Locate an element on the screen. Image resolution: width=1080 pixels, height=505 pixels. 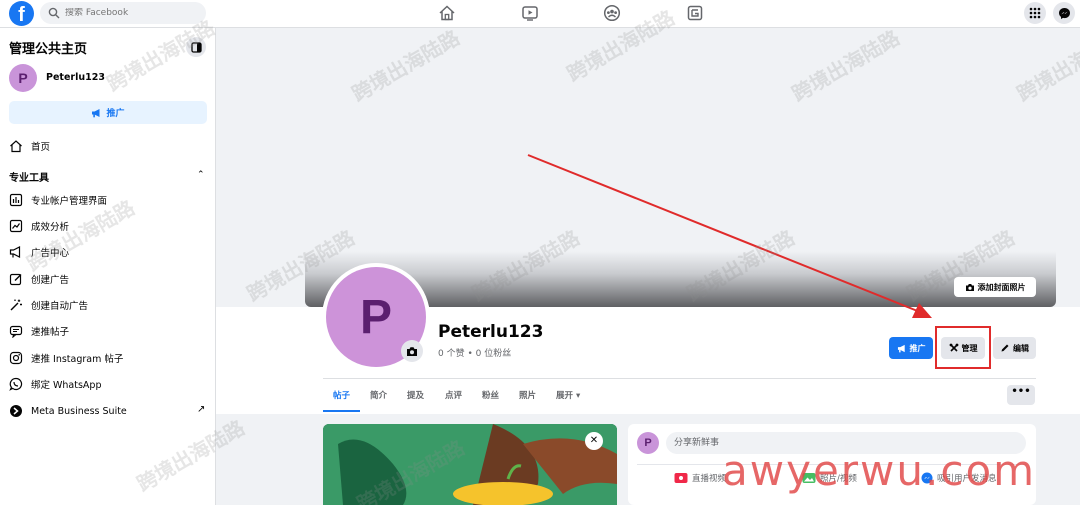
sidebar-item-label: 速推帖子 is located at coordinates (50, 332).